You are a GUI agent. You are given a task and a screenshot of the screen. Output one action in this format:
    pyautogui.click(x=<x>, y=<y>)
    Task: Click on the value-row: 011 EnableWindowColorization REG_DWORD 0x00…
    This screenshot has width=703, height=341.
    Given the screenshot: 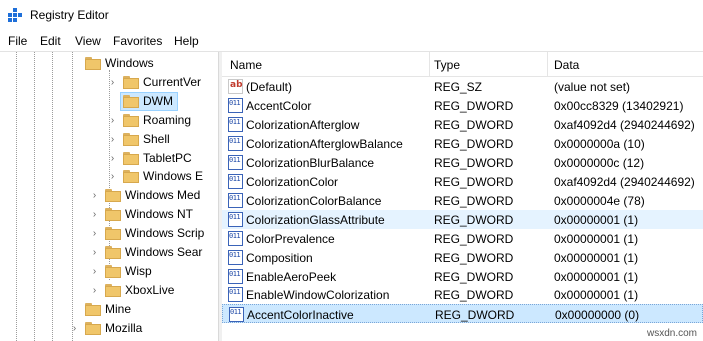 What is the action you would take?
    pyautogui.click(x=462, y=294)
    